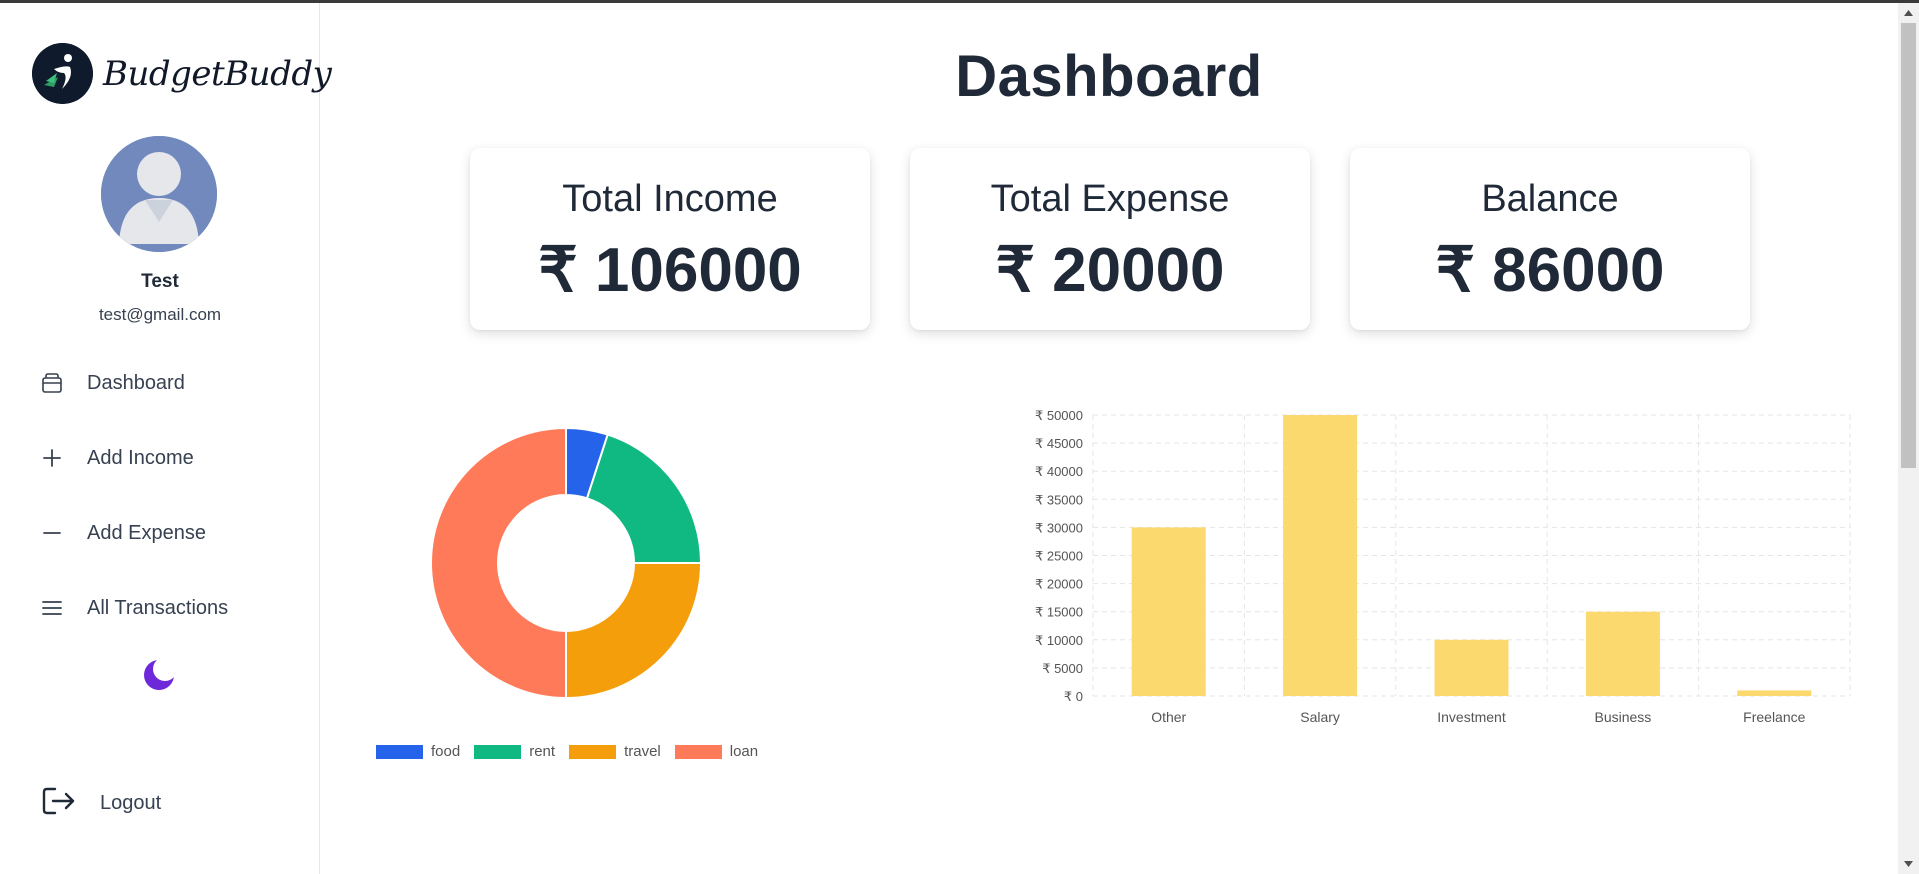 This screenshot has width=1919, height=874. I want to click on y-tick-label: ₹ 15000, so click(1059, 612).